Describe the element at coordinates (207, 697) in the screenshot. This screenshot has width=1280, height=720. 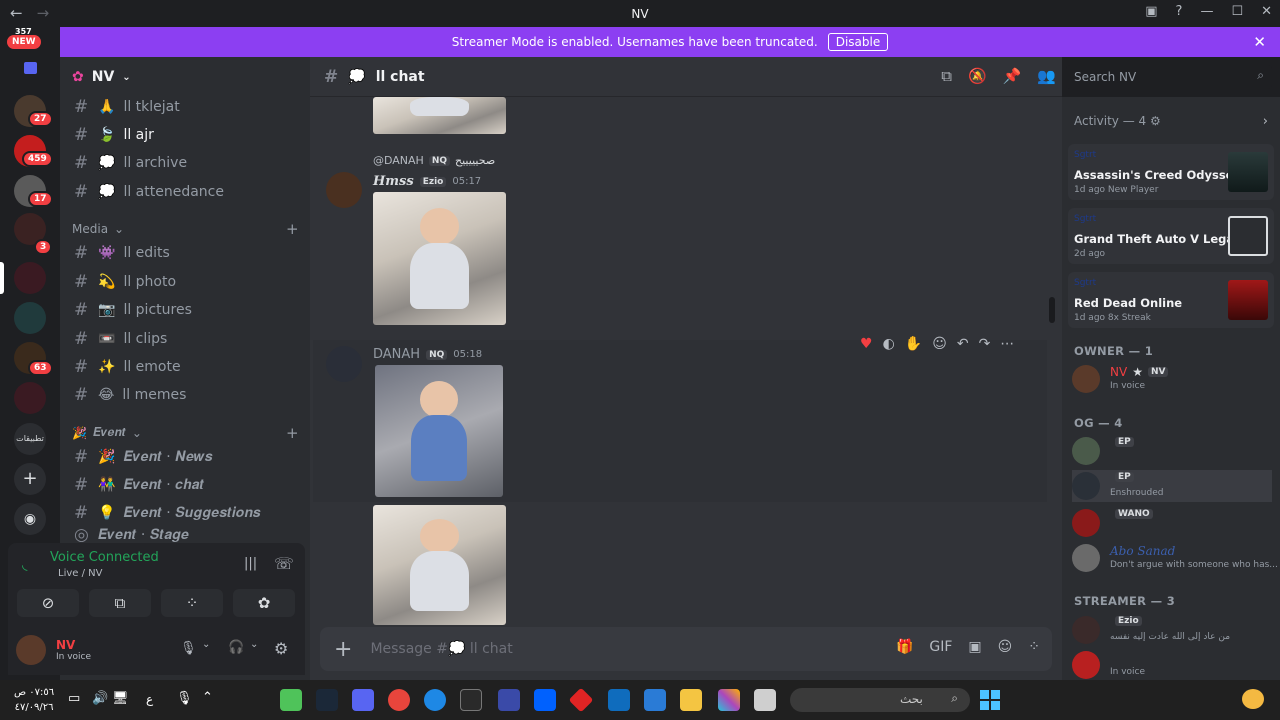
I see `chevron-up-icon: ⌃` at that location.